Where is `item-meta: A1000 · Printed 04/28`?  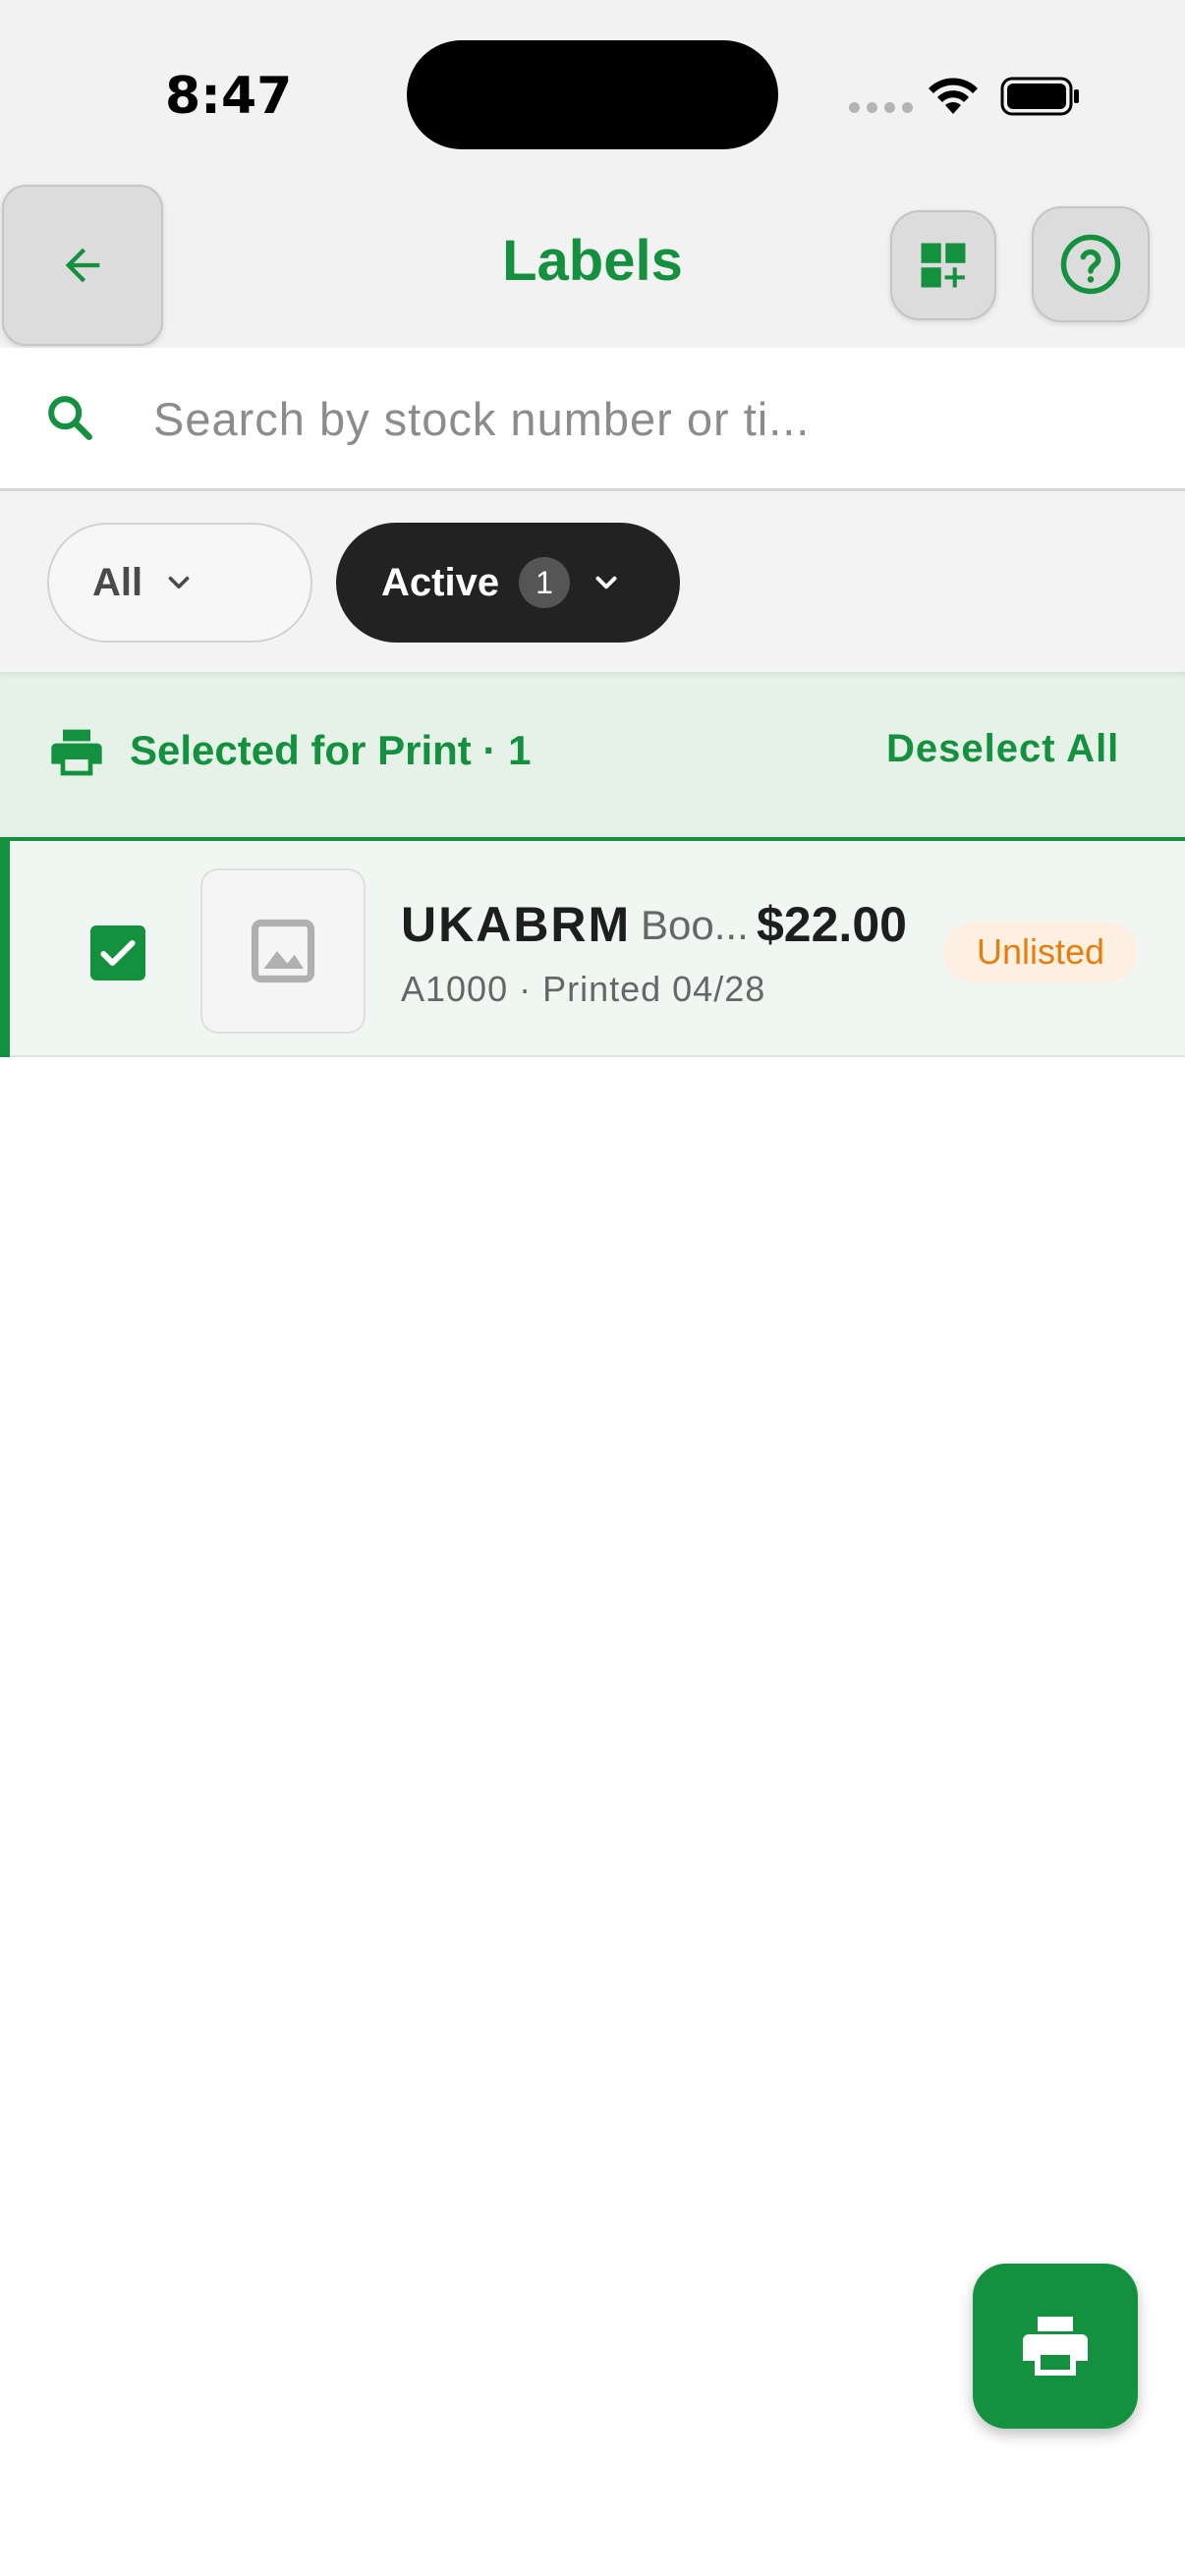
item-meta: A1000 · Printed 04/28 is located at coordinates (583, 989).